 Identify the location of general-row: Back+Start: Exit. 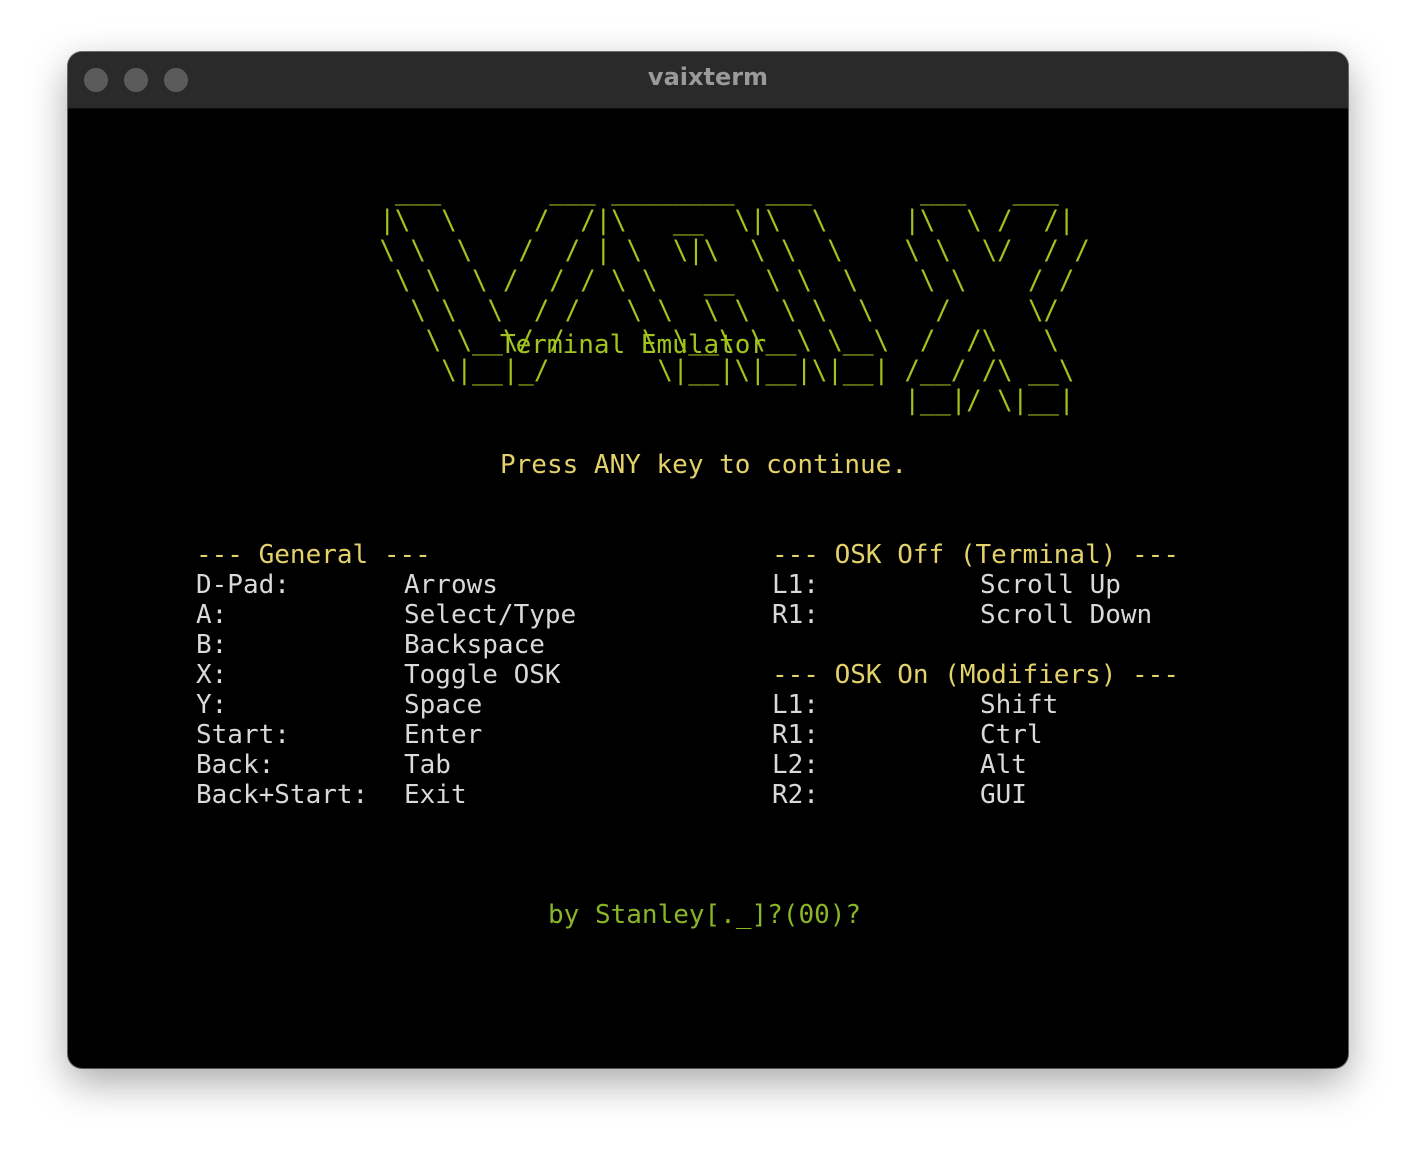
(331, 840).